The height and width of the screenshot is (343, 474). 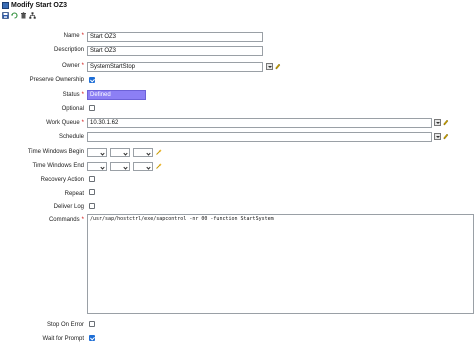 I want to click on name-label-row: Name *, so click(x=42, y=36).